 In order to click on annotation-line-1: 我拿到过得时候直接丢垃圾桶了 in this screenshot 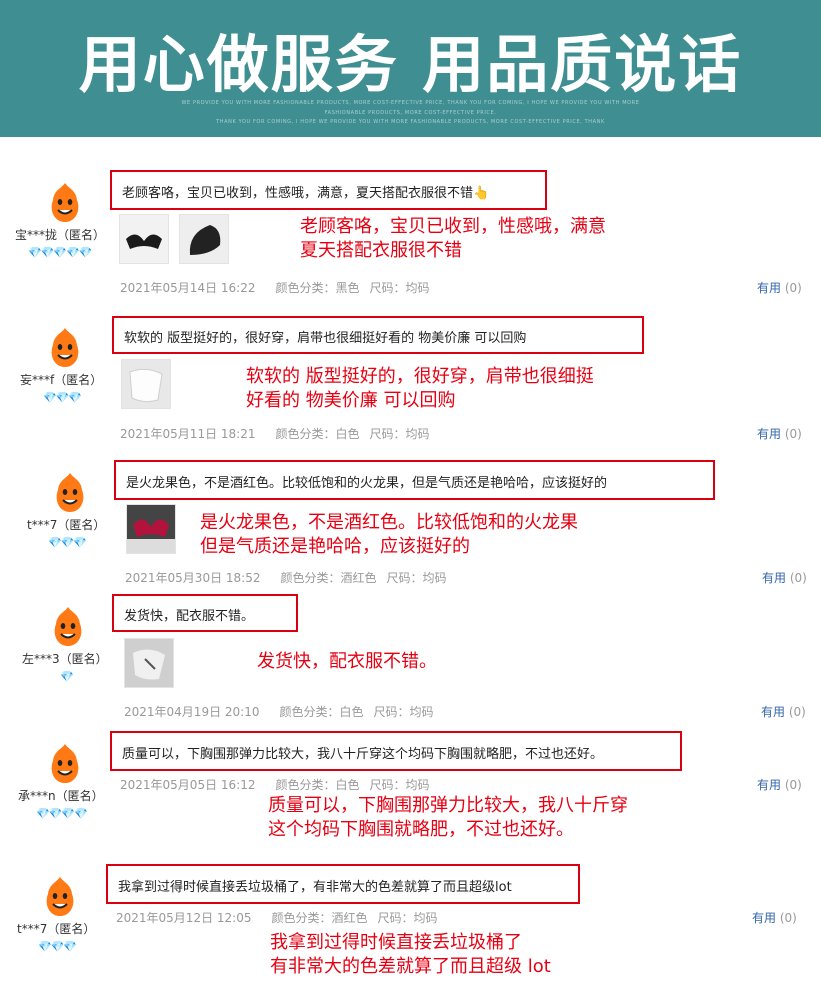, I will do `click(396, 942)`.